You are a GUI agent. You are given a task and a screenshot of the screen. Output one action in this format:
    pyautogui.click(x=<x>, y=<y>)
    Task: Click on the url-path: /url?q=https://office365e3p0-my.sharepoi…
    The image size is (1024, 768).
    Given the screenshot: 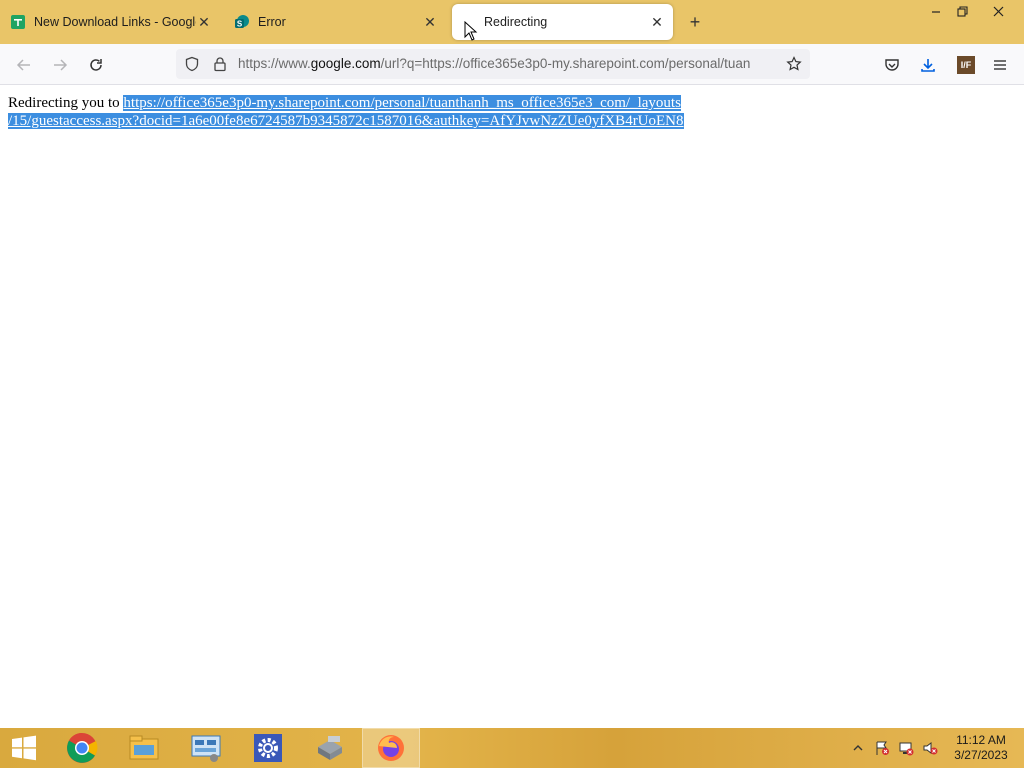 What is the action you would take?
    pyautogui.click(x=565, y=63)
    